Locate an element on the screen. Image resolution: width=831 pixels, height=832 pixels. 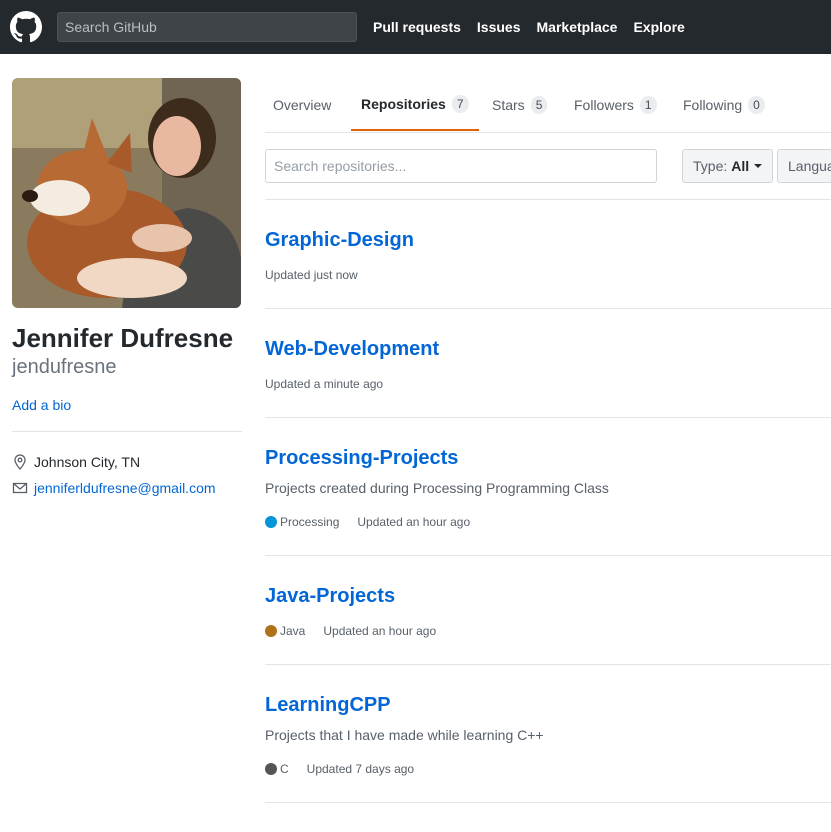
repo-language-name: C is located at coordinates (284, 769).